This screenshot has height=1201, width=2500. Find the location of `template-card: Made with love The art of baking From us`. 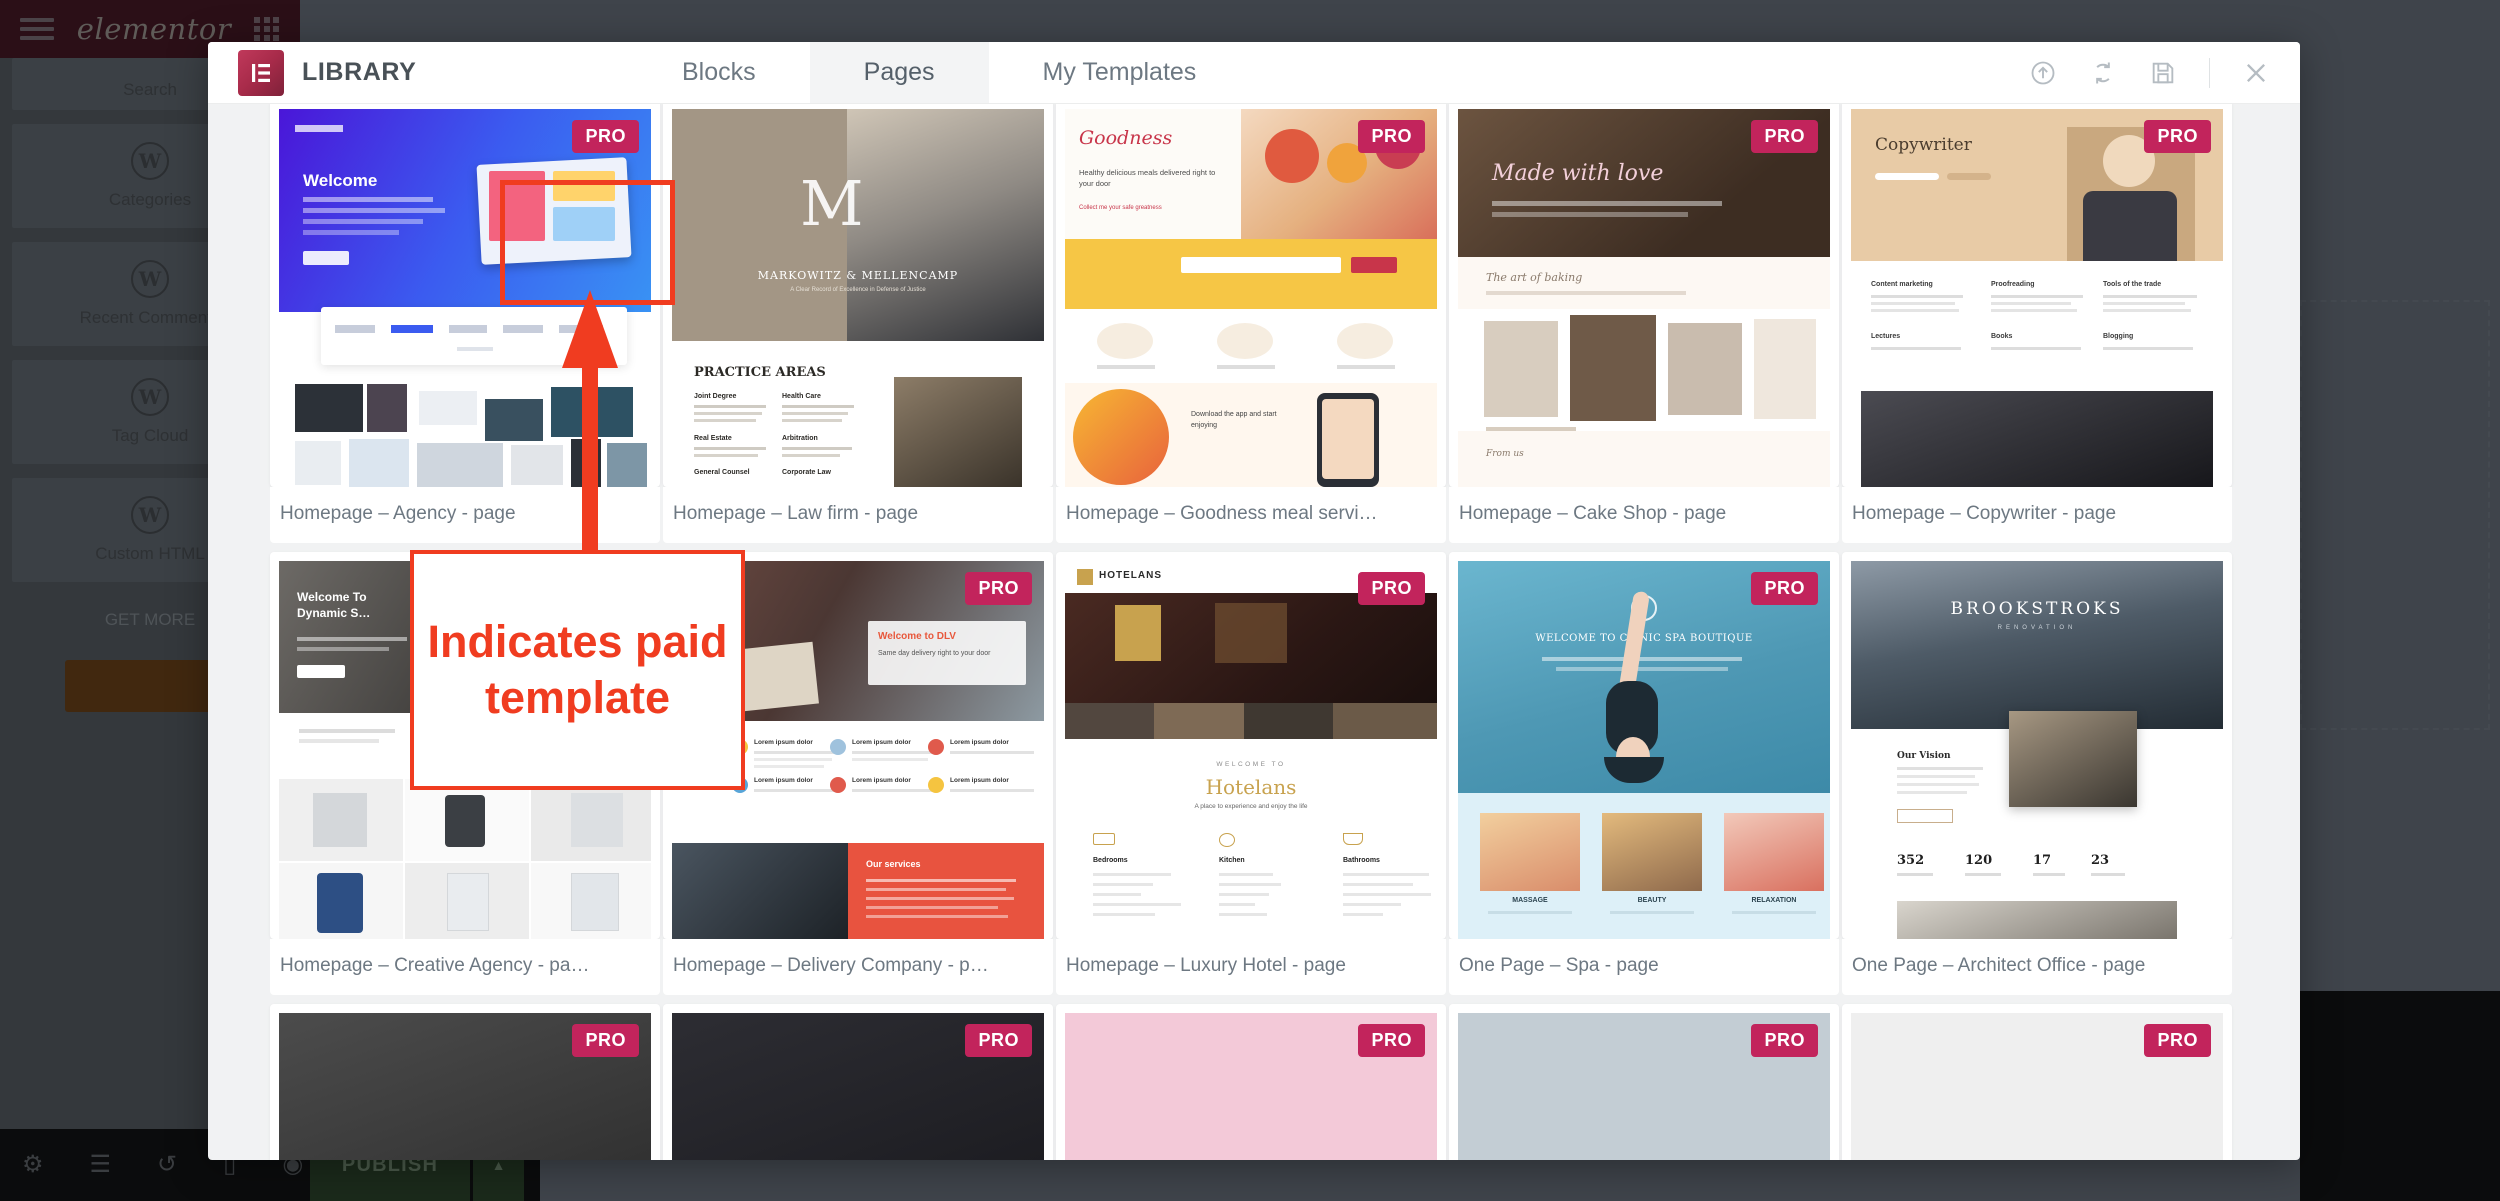

template-card: Made with love The art of baking From us is located at coordinates (1644, 323).